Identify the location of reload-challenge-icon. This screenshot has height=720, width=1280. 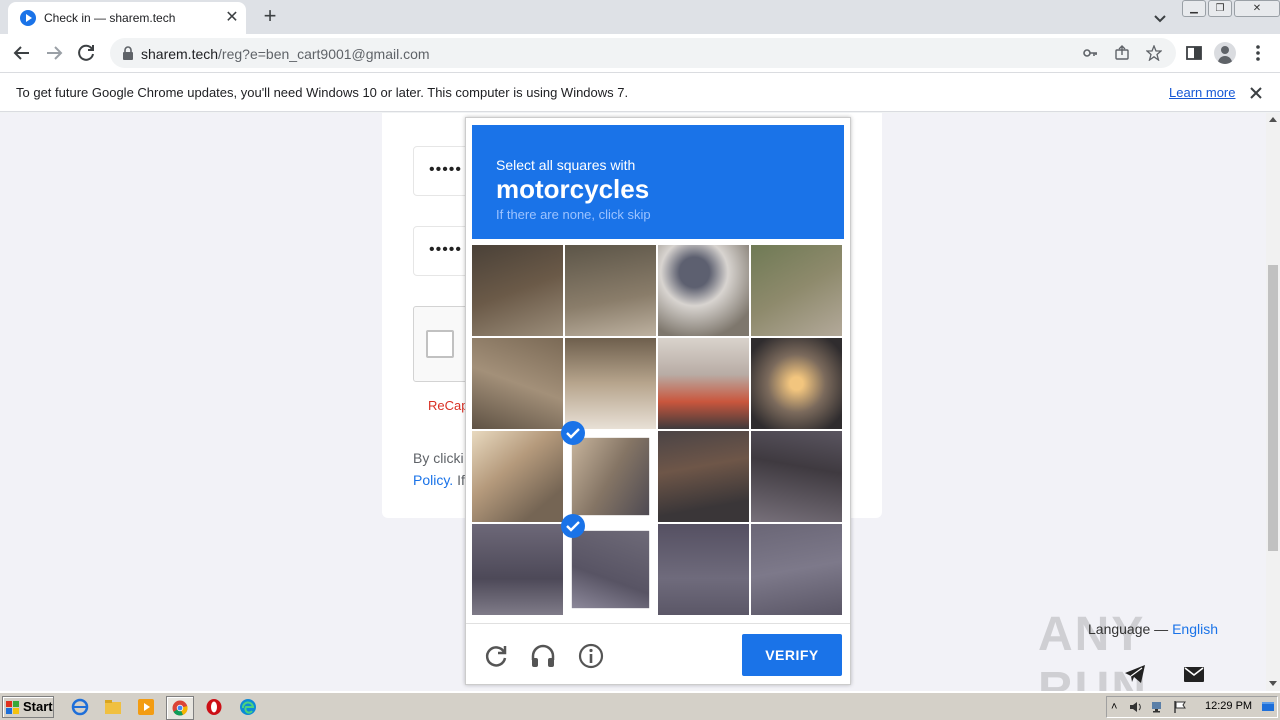
(496, 656).